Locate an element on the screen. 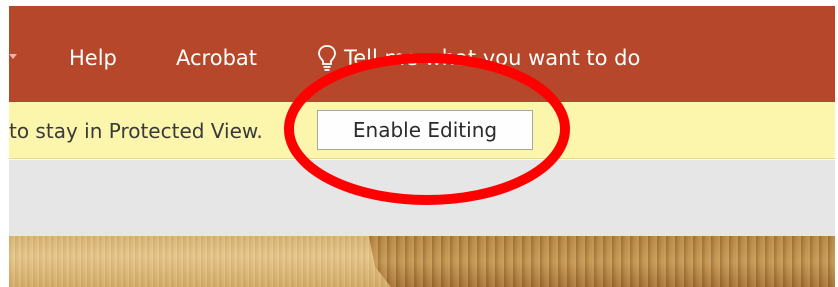  protected-view-message: to stay in Protected View. is located at coordinates (136, 131).